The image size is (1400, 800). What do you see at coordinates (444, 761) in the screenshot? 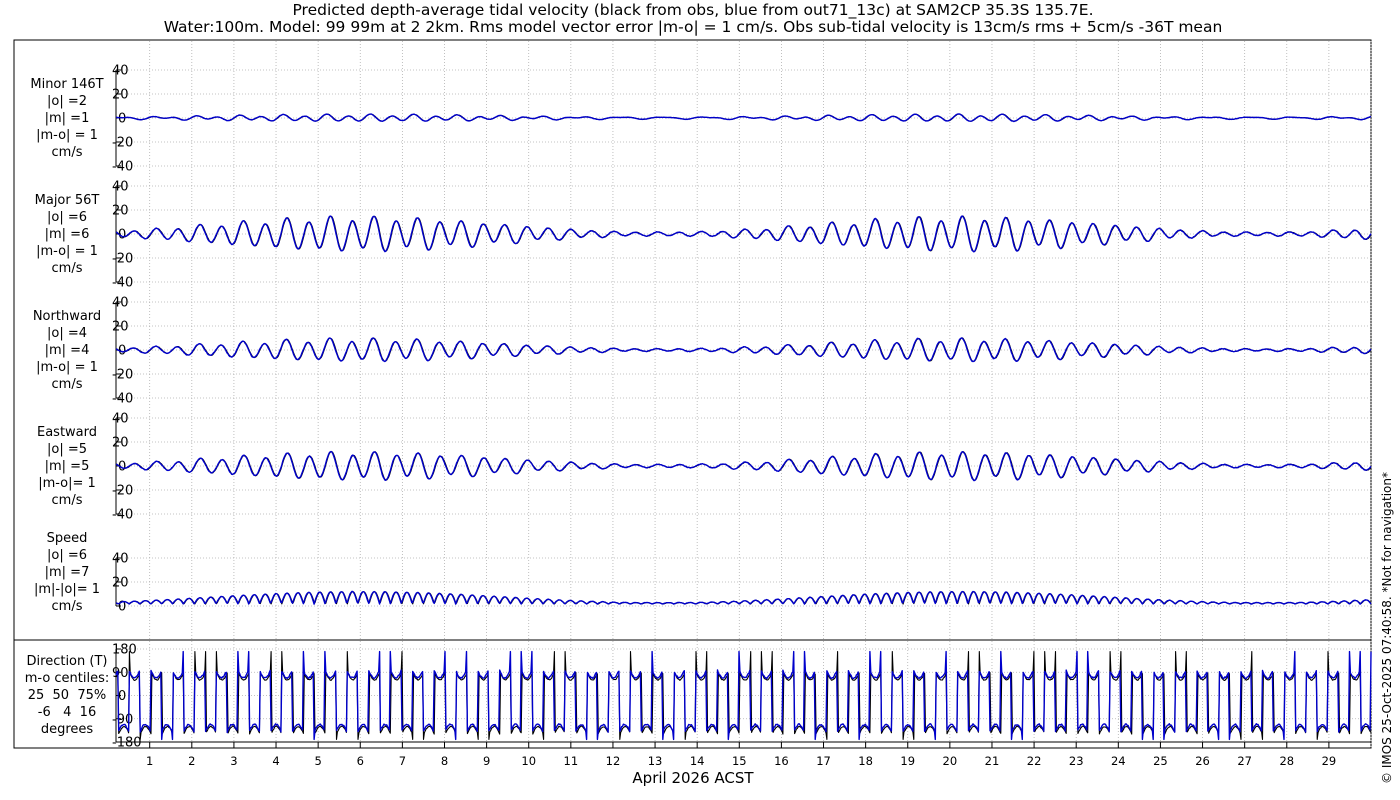
I see `xtick-label-8: 8` at bounding box center [444, 761].